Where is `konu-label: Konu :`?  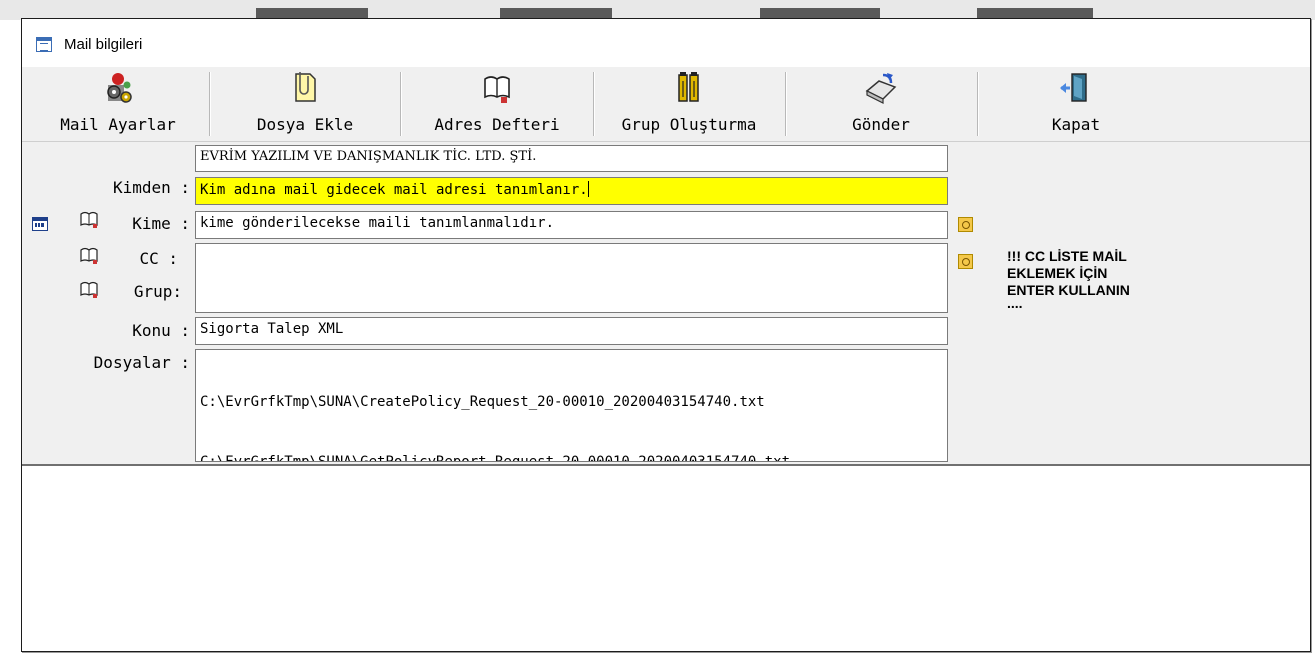
konu-label: Konu : is located at coordinates (161, 330).